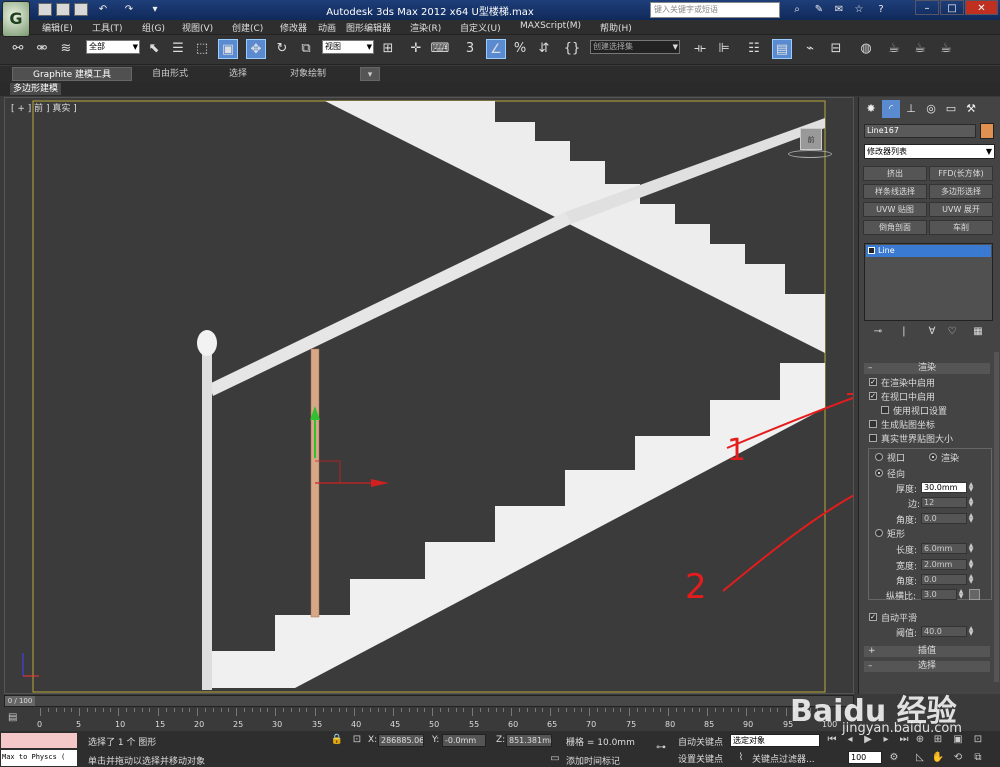  Describe the element at coordinates (66, 49) in the screenshot. I see `bind-space-warp-icon: ≋` at that location.